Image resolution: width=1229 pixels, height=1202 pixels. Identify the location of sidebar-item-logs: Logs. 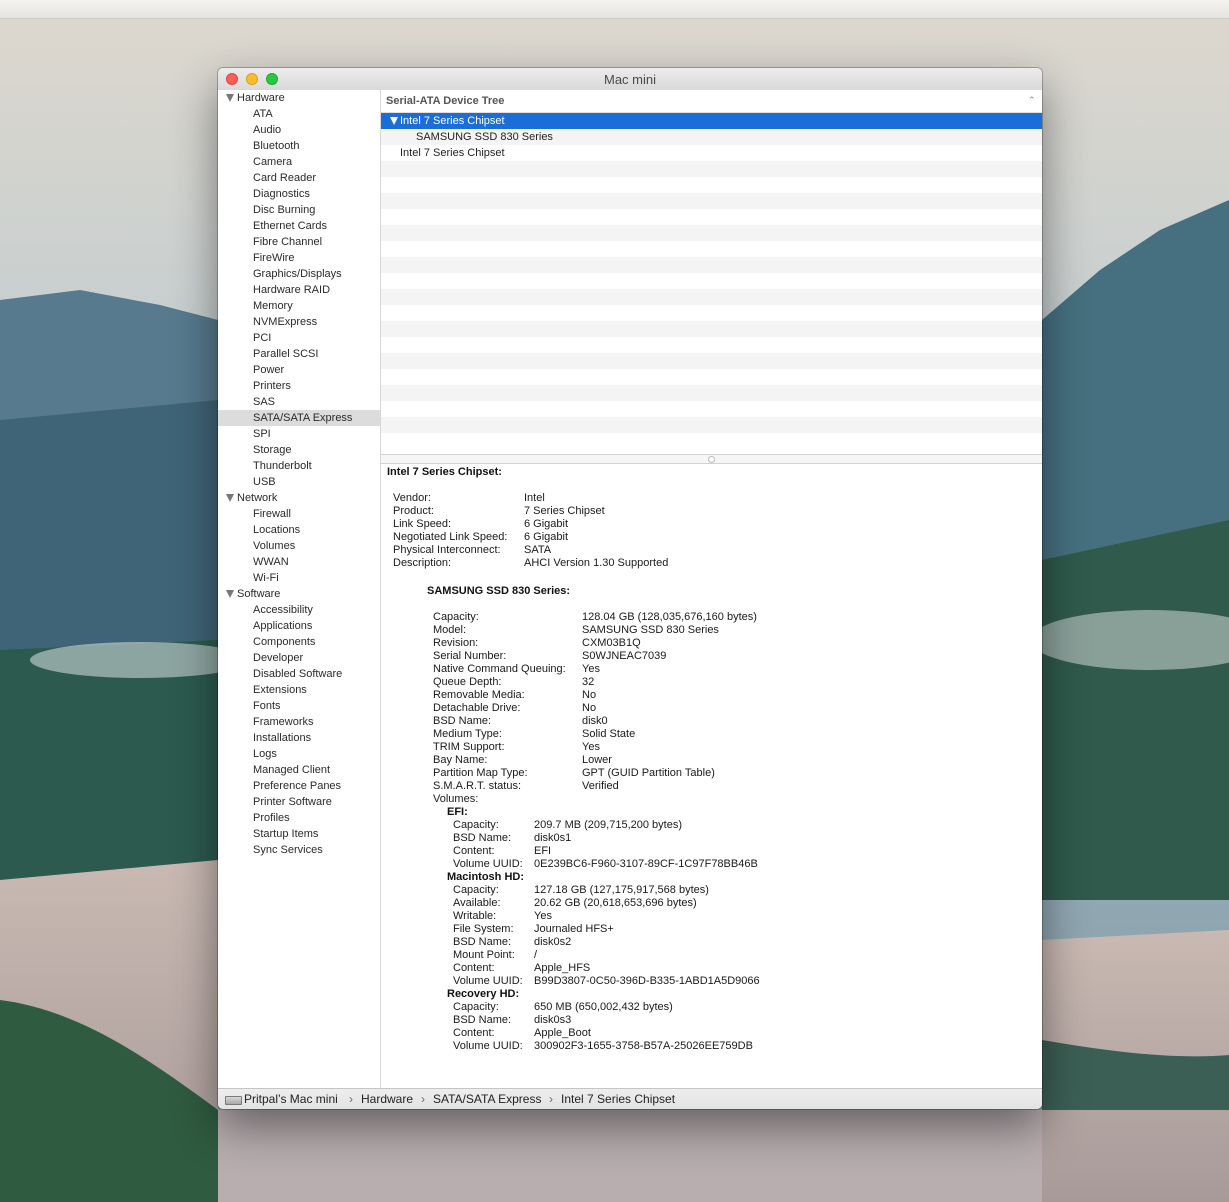
(299, 754).